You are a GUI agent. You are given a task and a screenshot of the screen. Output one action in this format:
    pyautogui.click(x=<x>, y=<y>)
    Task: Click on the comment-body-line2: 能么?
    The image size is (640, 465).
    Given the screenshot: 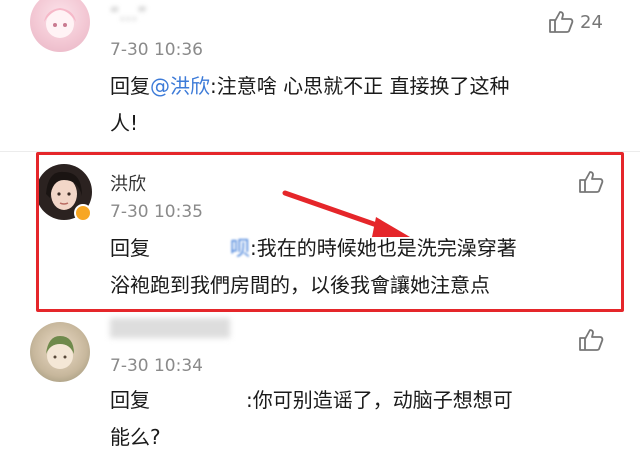 What is the action you would take?
    pyautogui.click(x=135, y=437)
    